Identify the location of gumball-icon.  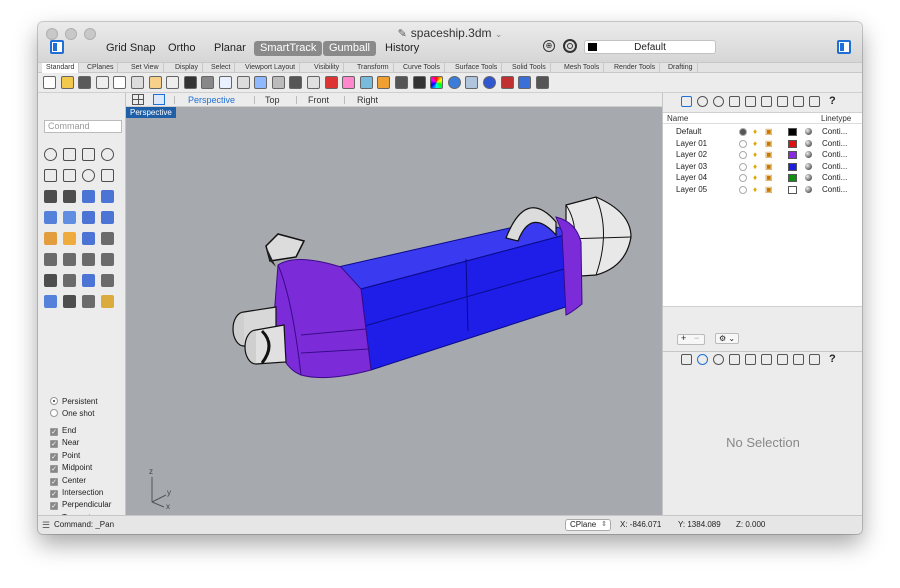
(366, 82).